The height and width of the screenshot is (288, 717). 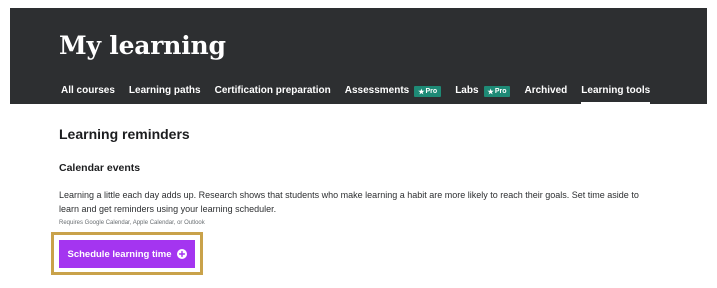 I want to click on tab-assessments: Assessments ★ Pro, so click(x=393, y=93).